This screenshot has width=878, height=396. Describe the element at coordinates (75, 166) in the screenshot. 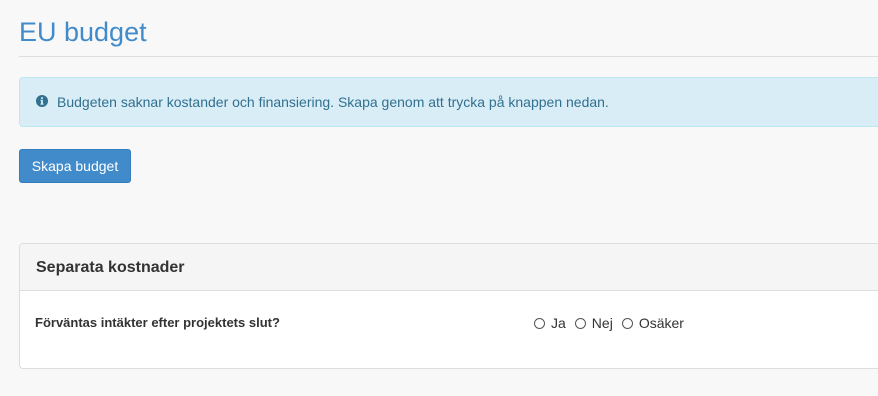

I see `create-budget-button: Skapa budget` at that location.